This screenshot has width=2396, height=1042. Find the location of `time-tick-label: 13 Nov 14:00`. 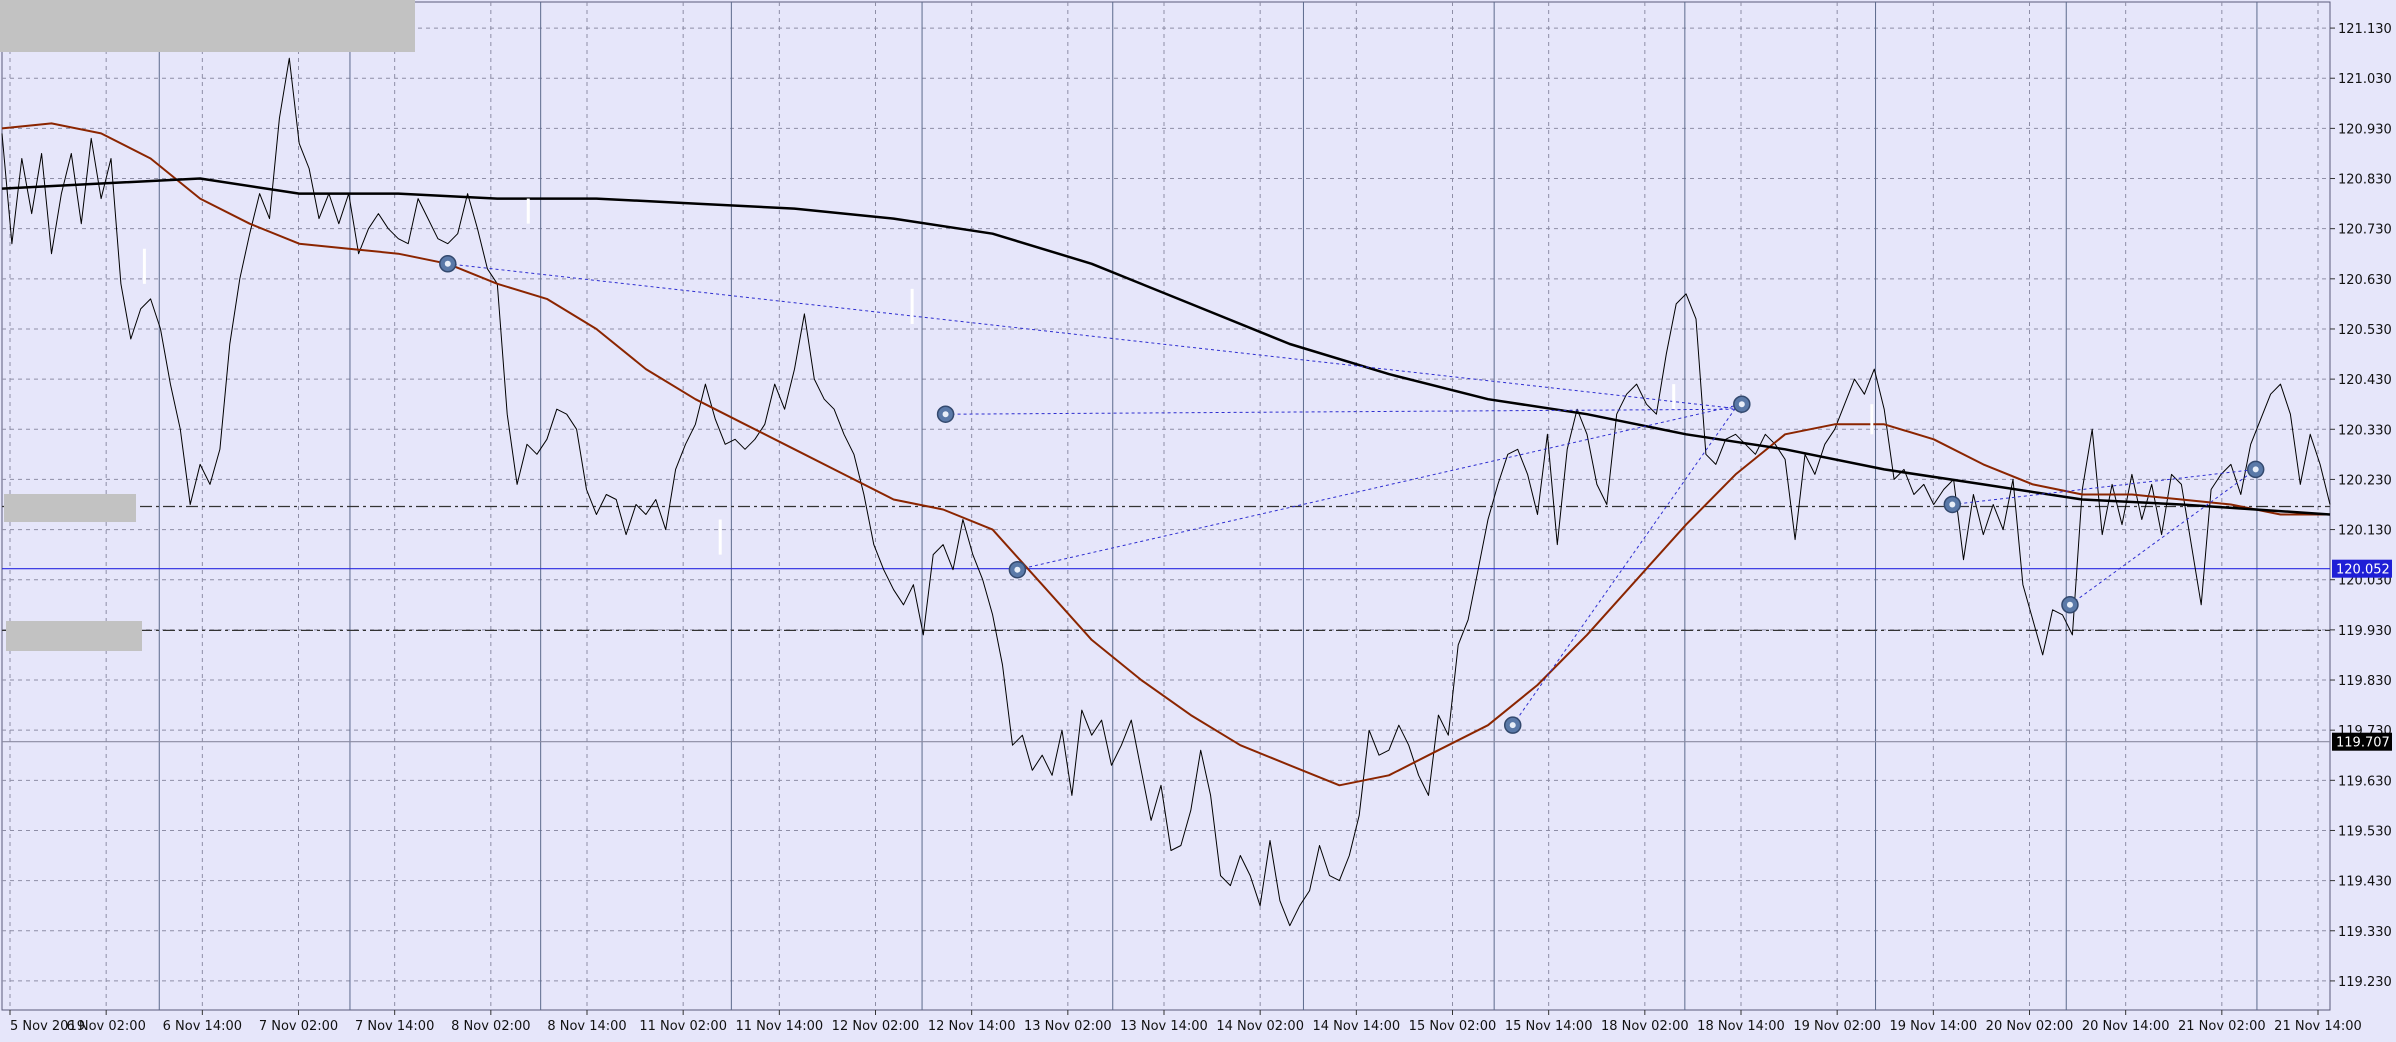

time-tick-label: 13 Nov 14:00 is located at coordinates (1164, 1026).